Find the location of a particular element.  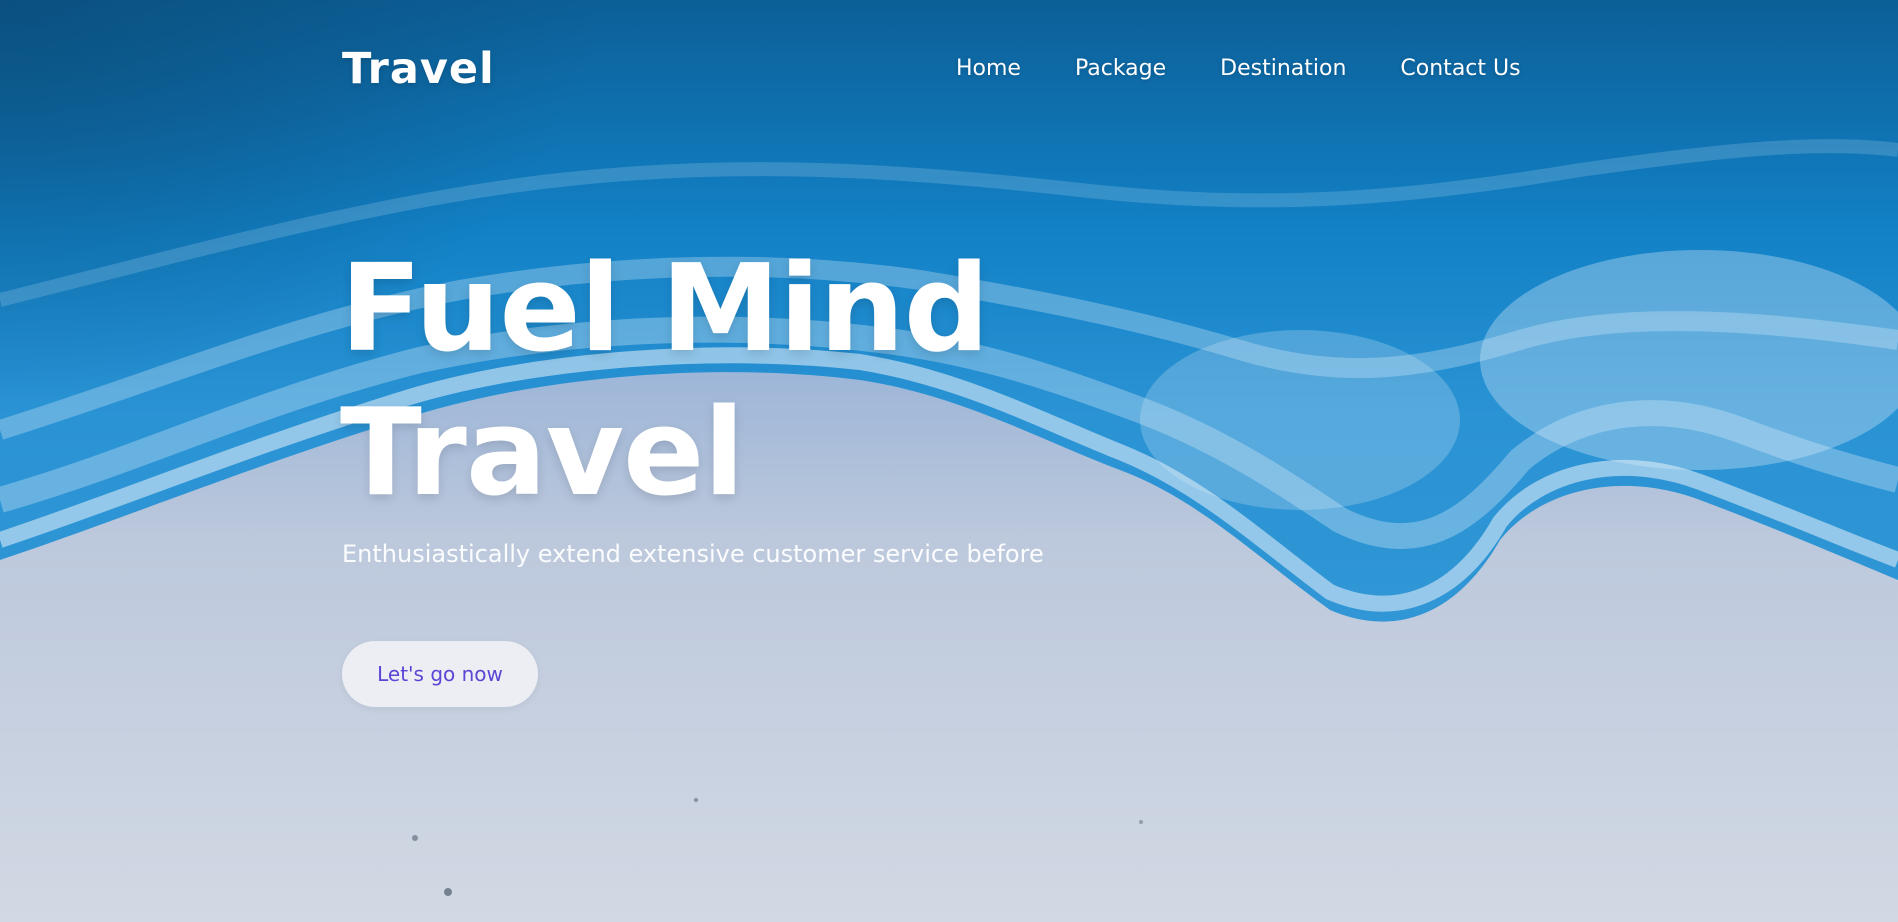

hero-headline-line-1: Fuel Mind is located at coordinates (665, 309).